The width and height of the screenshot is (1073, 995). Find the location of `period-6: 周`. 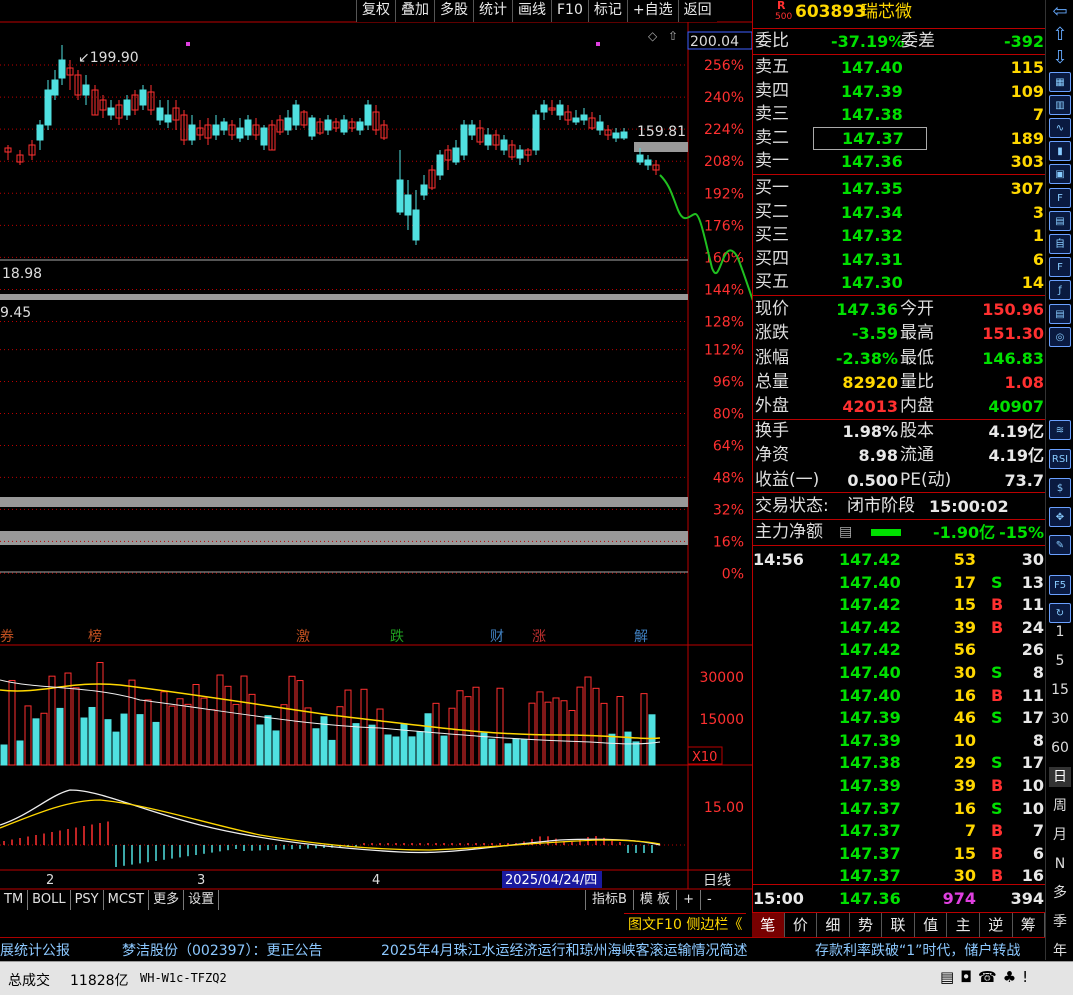

period-6: 周 is located at coordinates (1060, 806).